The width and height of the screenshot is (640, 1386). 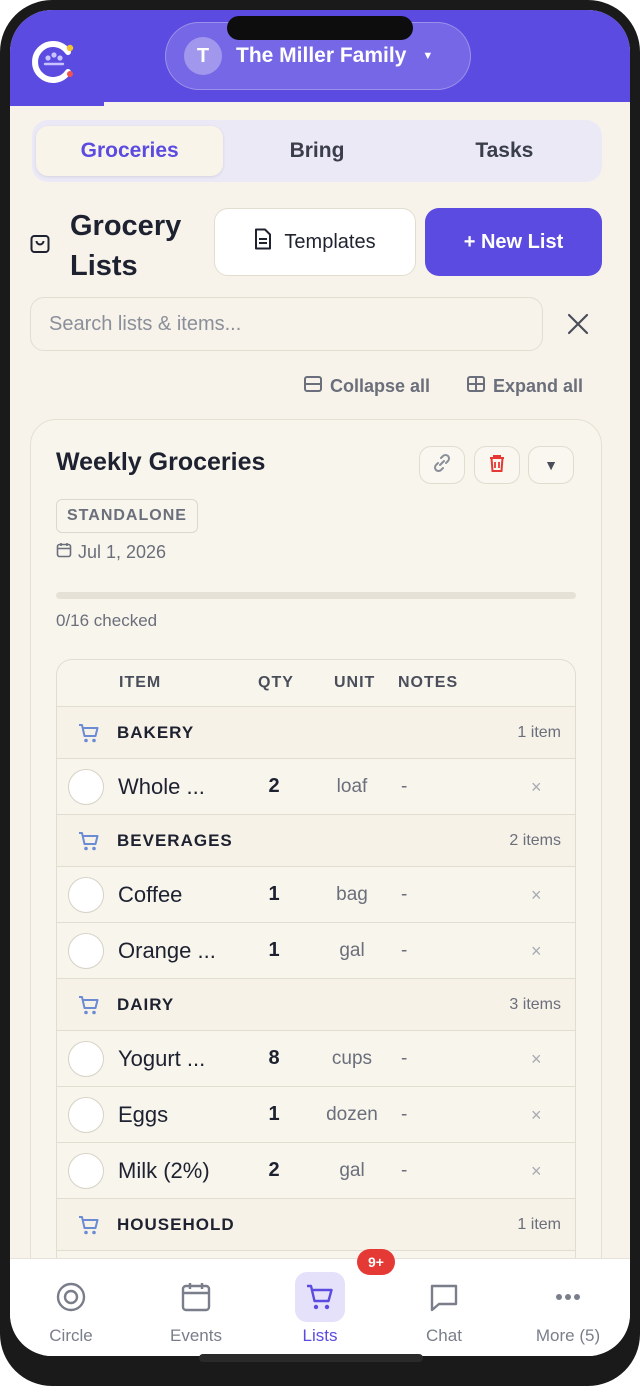 I want to click on delete-list-button, so click(x=497, y=465).